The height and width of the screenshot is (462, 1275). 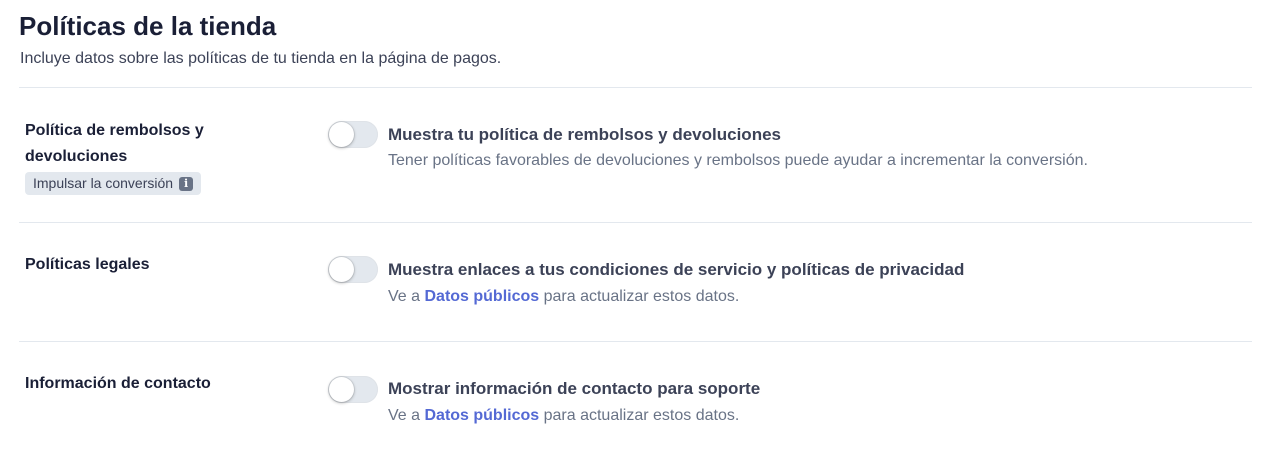 I want to click on badge-label: Impulsar la conversión, so click(x=103, y=183).